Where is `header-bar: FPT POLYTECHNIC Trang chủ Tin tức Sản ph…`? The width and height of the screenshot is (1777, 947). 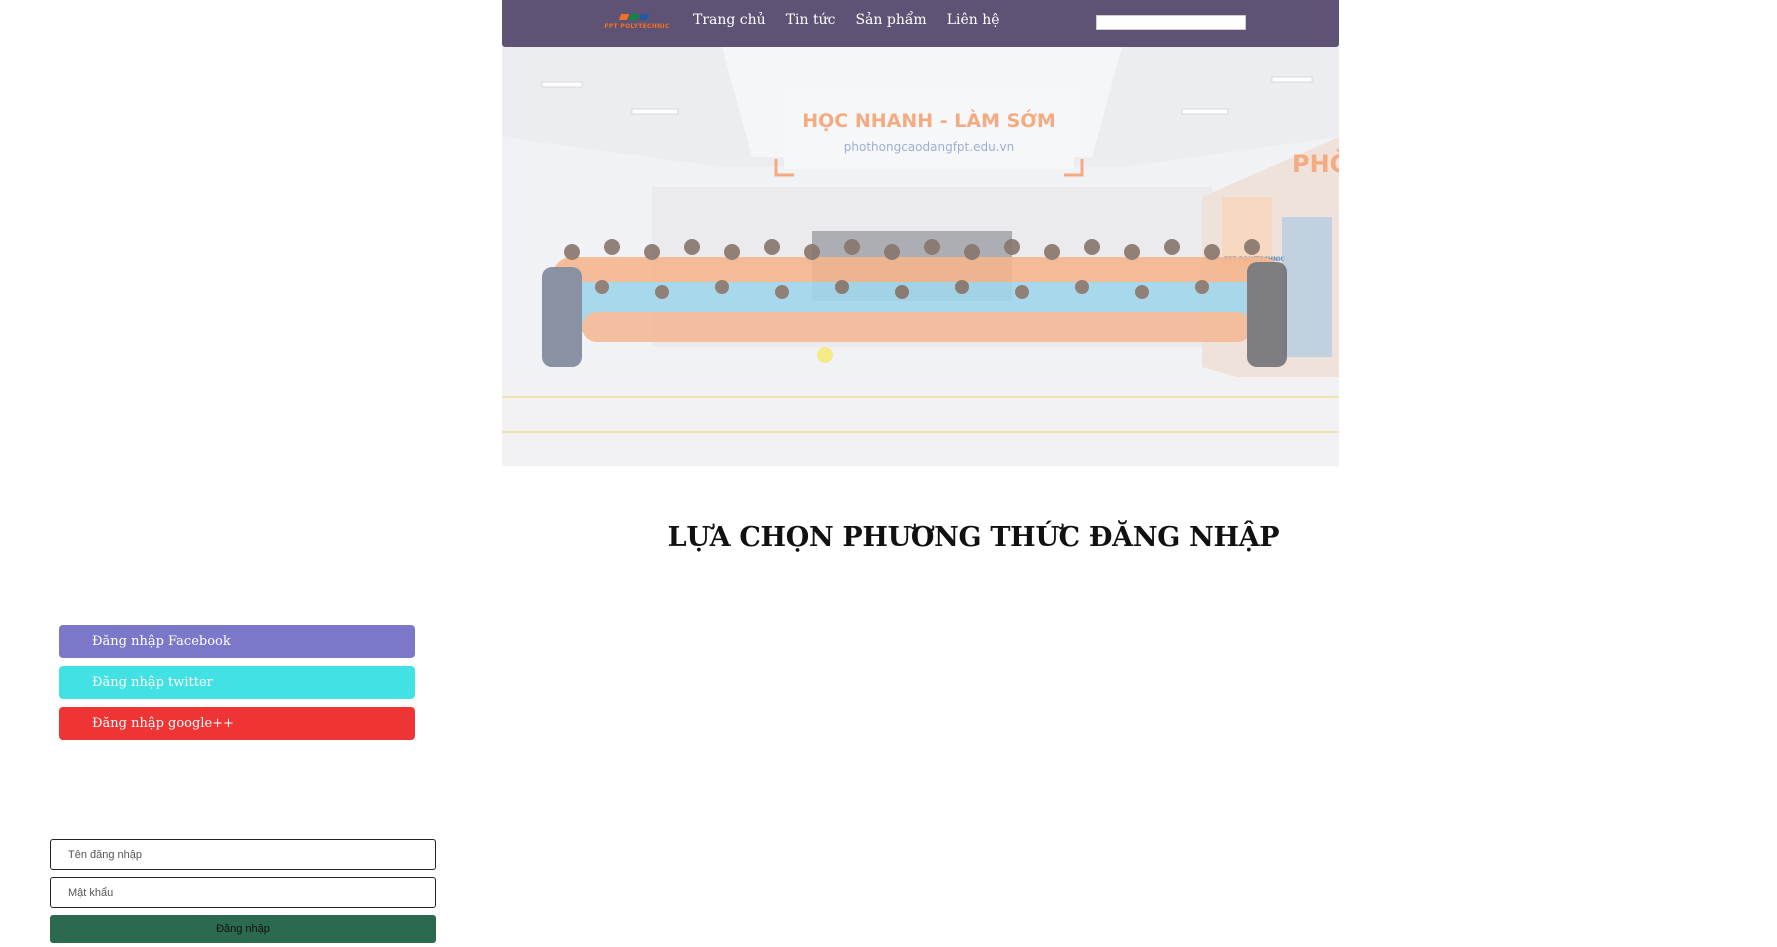
header-bar: FPT POLYTECHNIC Trang chủ Tin tức Sản ph… is located at coordinates (920, 23).